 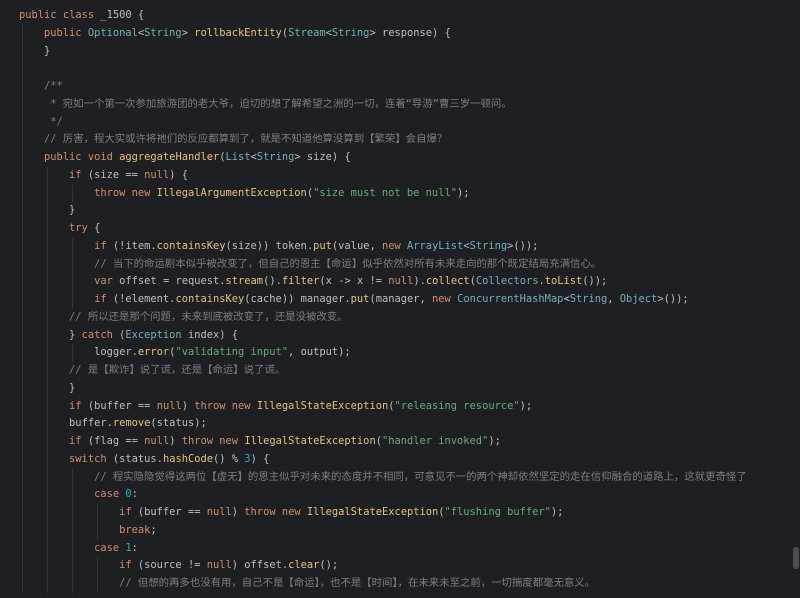 What do you see at coordinates (409, 371) in the screenshot?
I see `code-line: // 是【欺诈】说了谎，还是【命运】说了谎。` at bounding box center [409, 371].